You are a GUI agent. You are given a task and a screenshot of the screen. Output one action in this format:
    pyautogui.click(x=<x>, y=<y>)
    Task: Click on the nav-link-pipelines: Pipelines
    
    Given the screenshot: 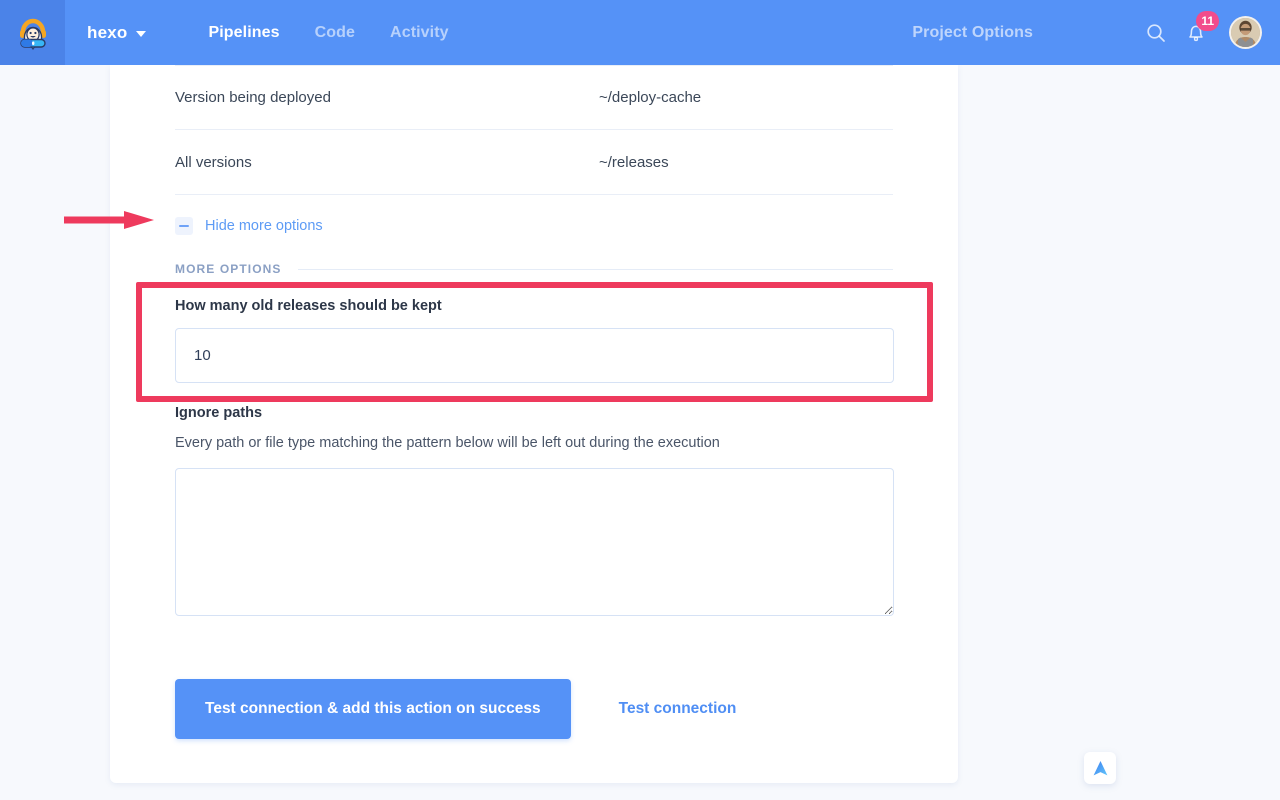 What is the action you would take?
    pyautogui.click(x=243, y=33)
    